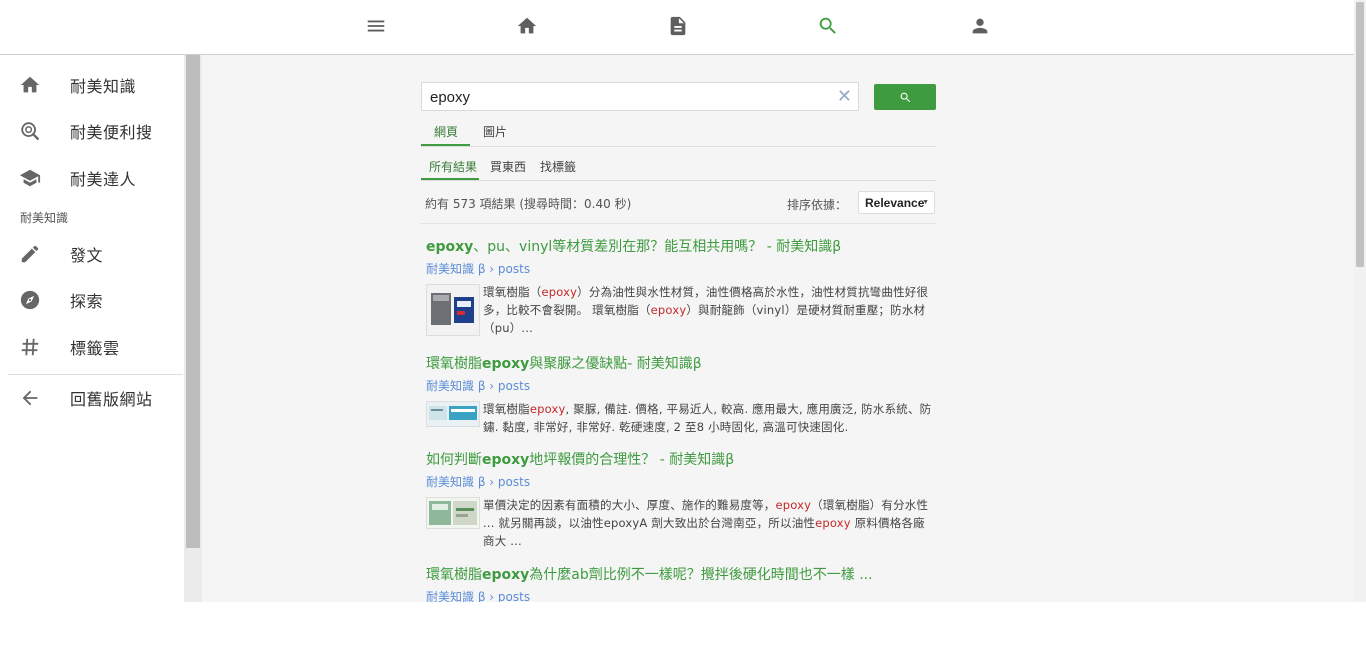 The width and height of the screenshot is (1366, 646). Describe the element at coordinates (629, 505) in the screenshot. I see `text-segment: 單價決定的因素有面積的大小、厚度、施作的難易度等，` at that location.